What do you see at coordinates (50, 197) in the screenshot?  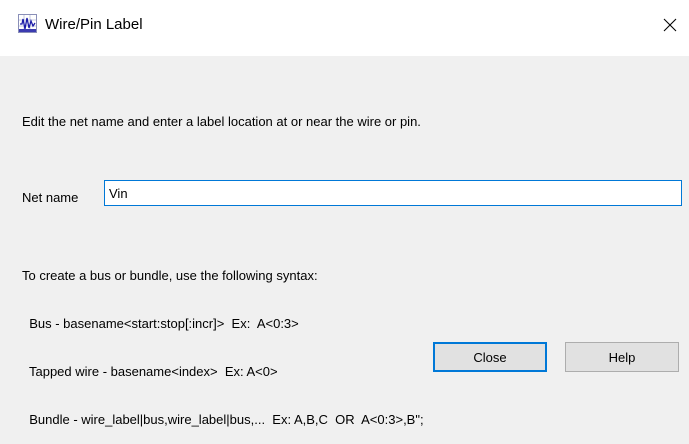 I see `net-name-label: Net name` at bounding box center [50, 197].